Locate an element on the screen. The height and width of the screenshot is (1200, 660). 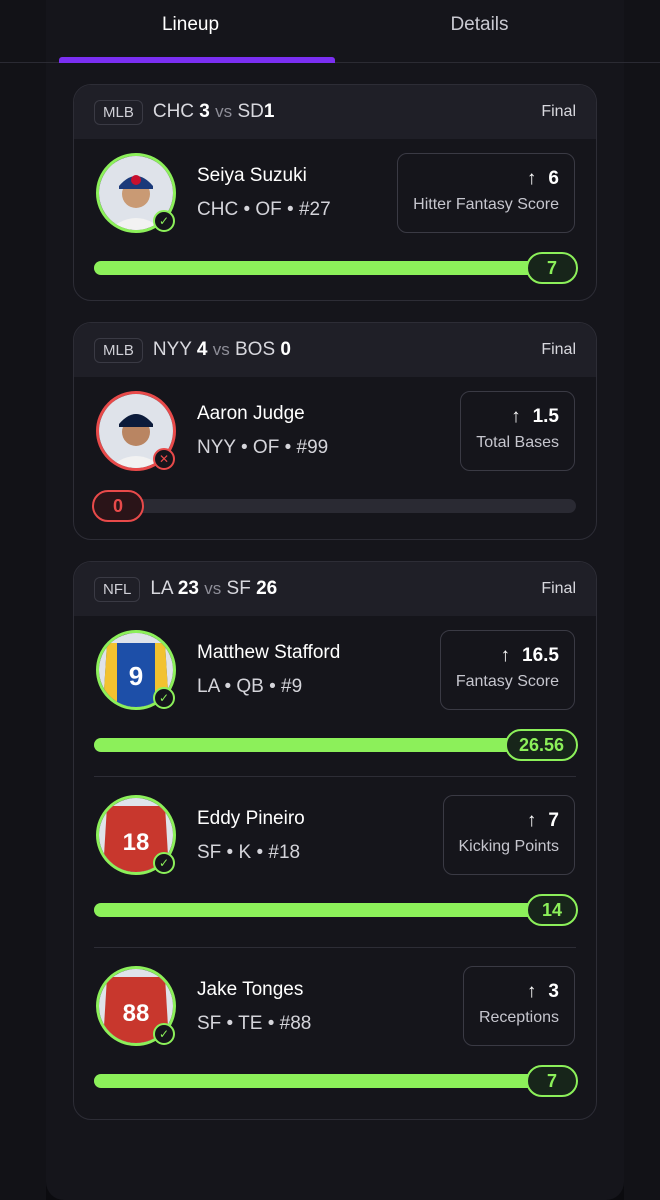
away-team: CHC is located at coordinates (173, 111).